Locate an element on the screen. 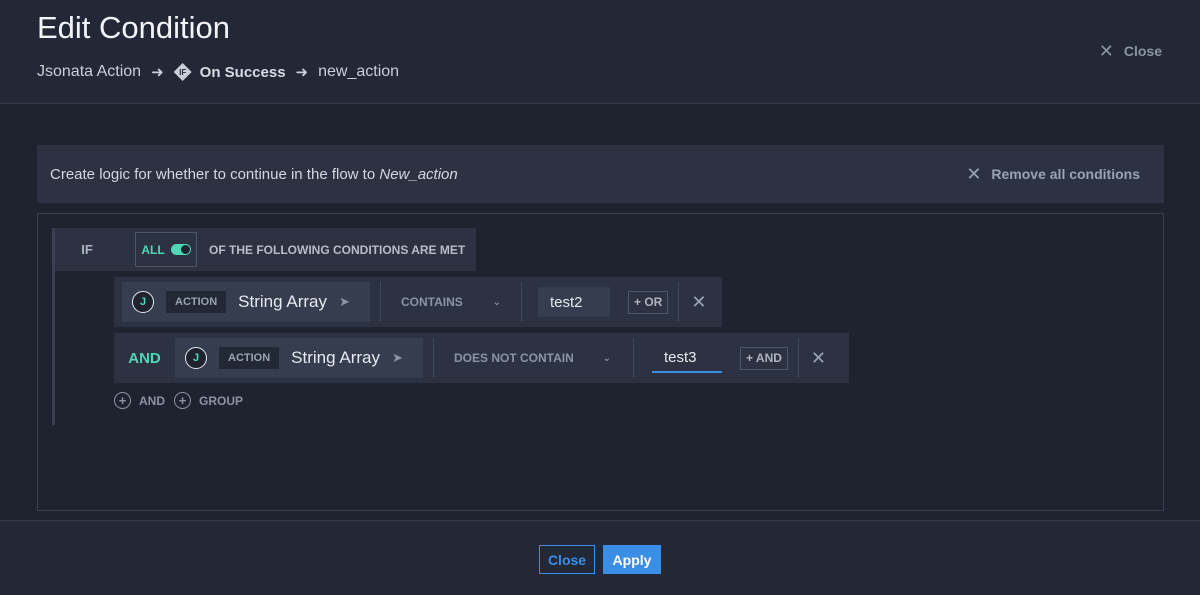  match-mode-label: ALL is located at coordinates (153, 249).